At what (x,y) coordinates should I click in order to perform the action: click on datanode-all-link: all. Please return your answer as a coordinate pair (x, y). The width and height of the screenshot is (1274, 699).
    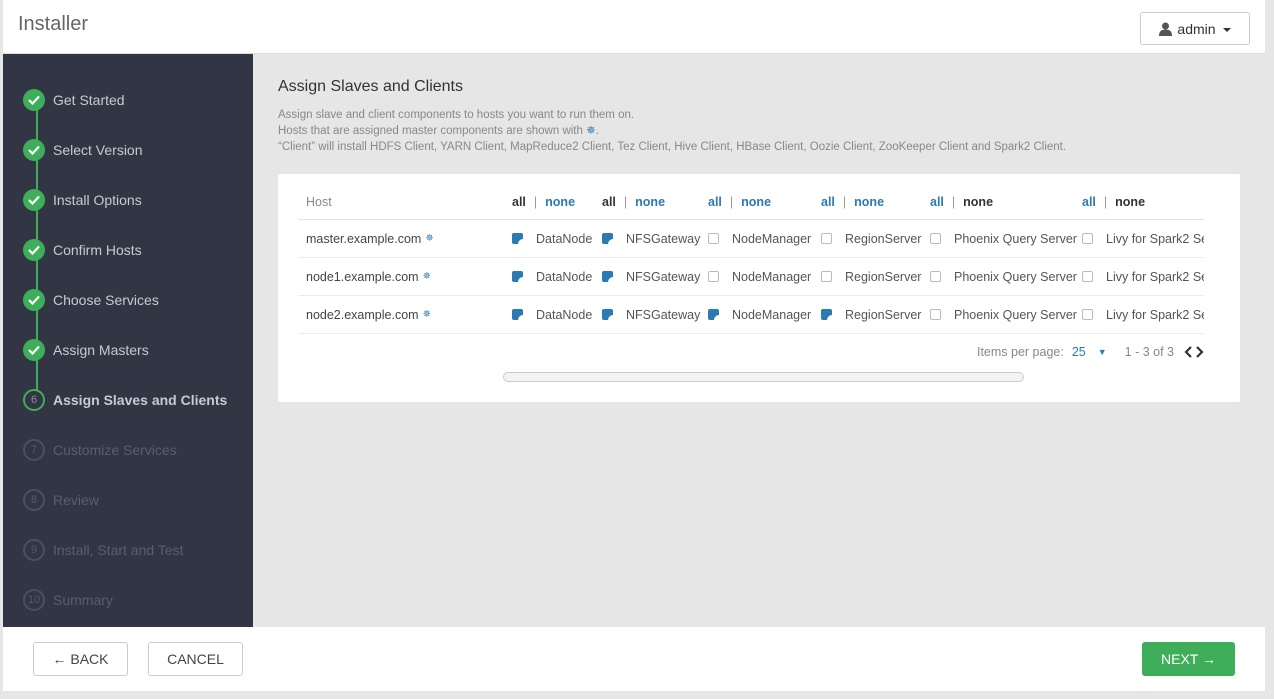
    Looking at the image, I should click on (519, 202).